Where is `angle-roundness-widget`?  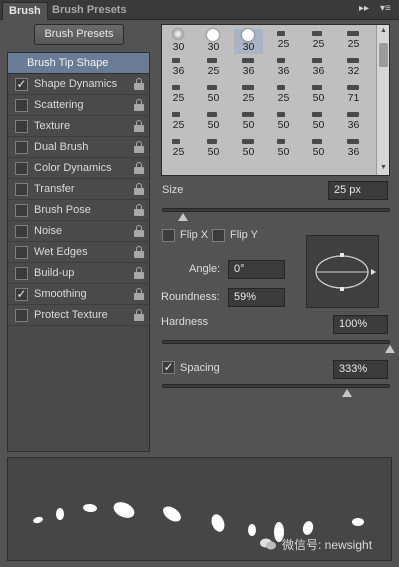 angle-roundness-widget is located at coordinates (342, 271).